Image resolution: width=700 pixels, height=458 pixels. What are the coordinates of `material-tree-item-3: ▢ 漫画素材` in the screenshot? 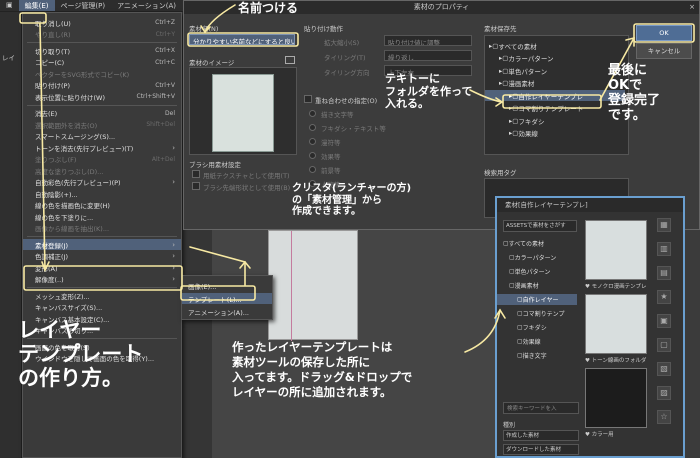 It's located at (537, 285).